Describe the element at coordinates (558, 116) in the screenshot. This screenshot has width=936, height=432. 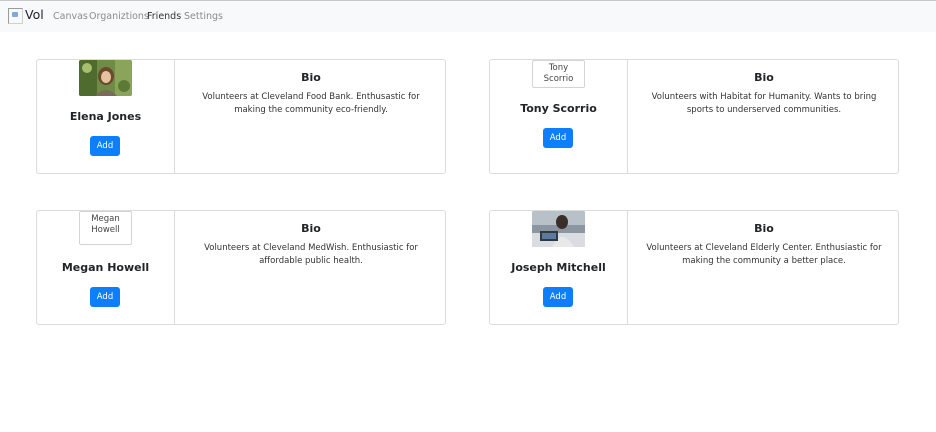
I see `friend-profile: Tony Scorrio Tony Scorrio Add` at that location.